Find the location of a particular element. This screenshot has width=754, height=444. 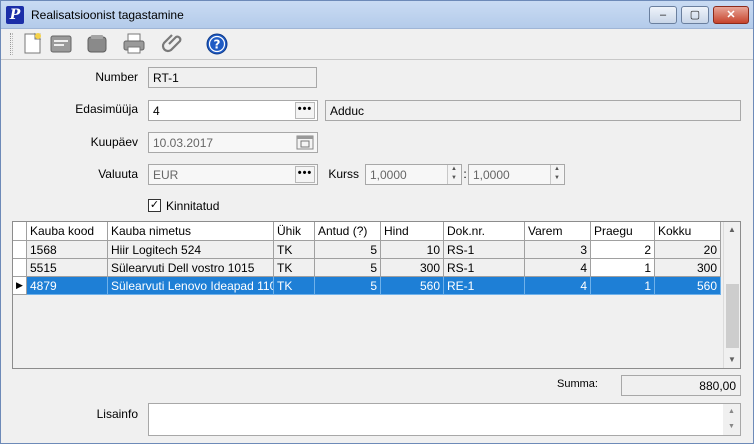

column-header: Kauba kood is located at coordinates (67, 231).